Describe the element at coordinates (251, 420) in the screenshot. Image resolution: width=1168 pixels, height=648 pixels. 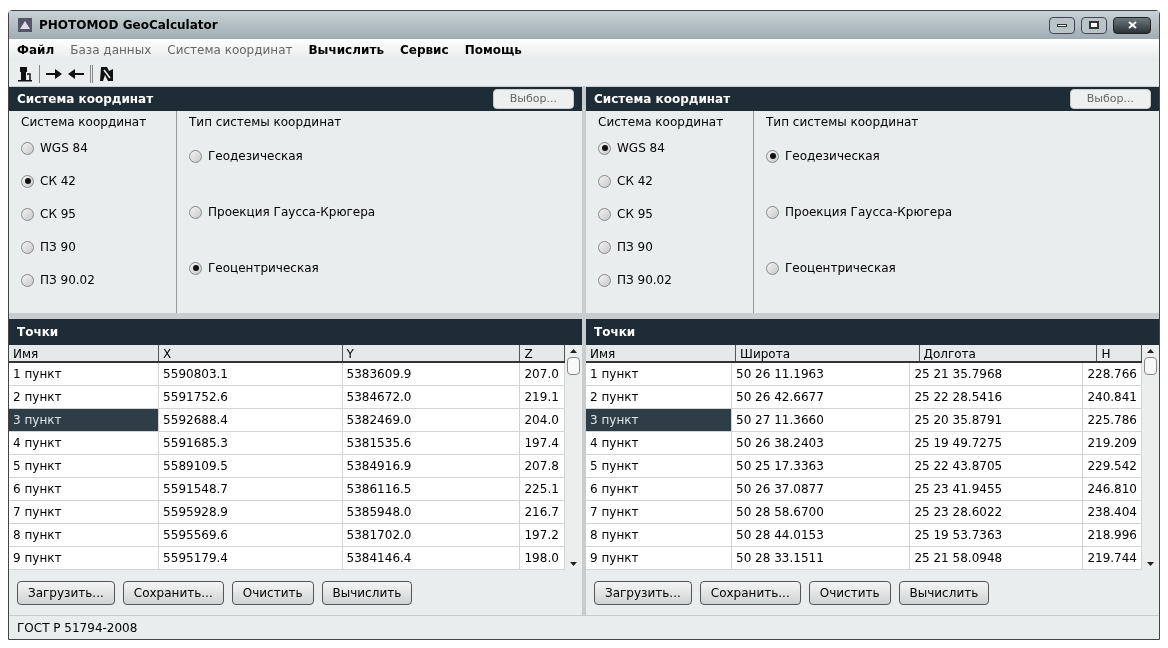
I see `table-cell: 5592688.4` at that location.